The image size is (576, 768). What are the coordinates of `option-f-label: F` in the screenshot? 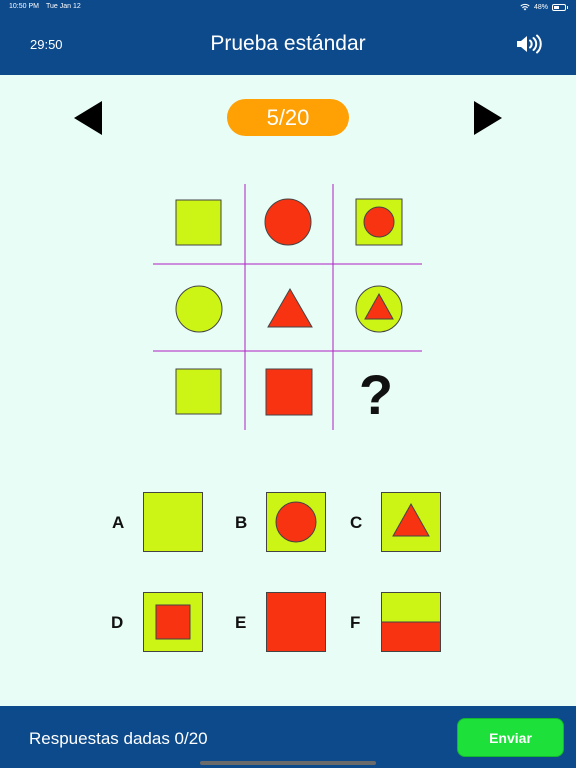 It's located at (355, 622).